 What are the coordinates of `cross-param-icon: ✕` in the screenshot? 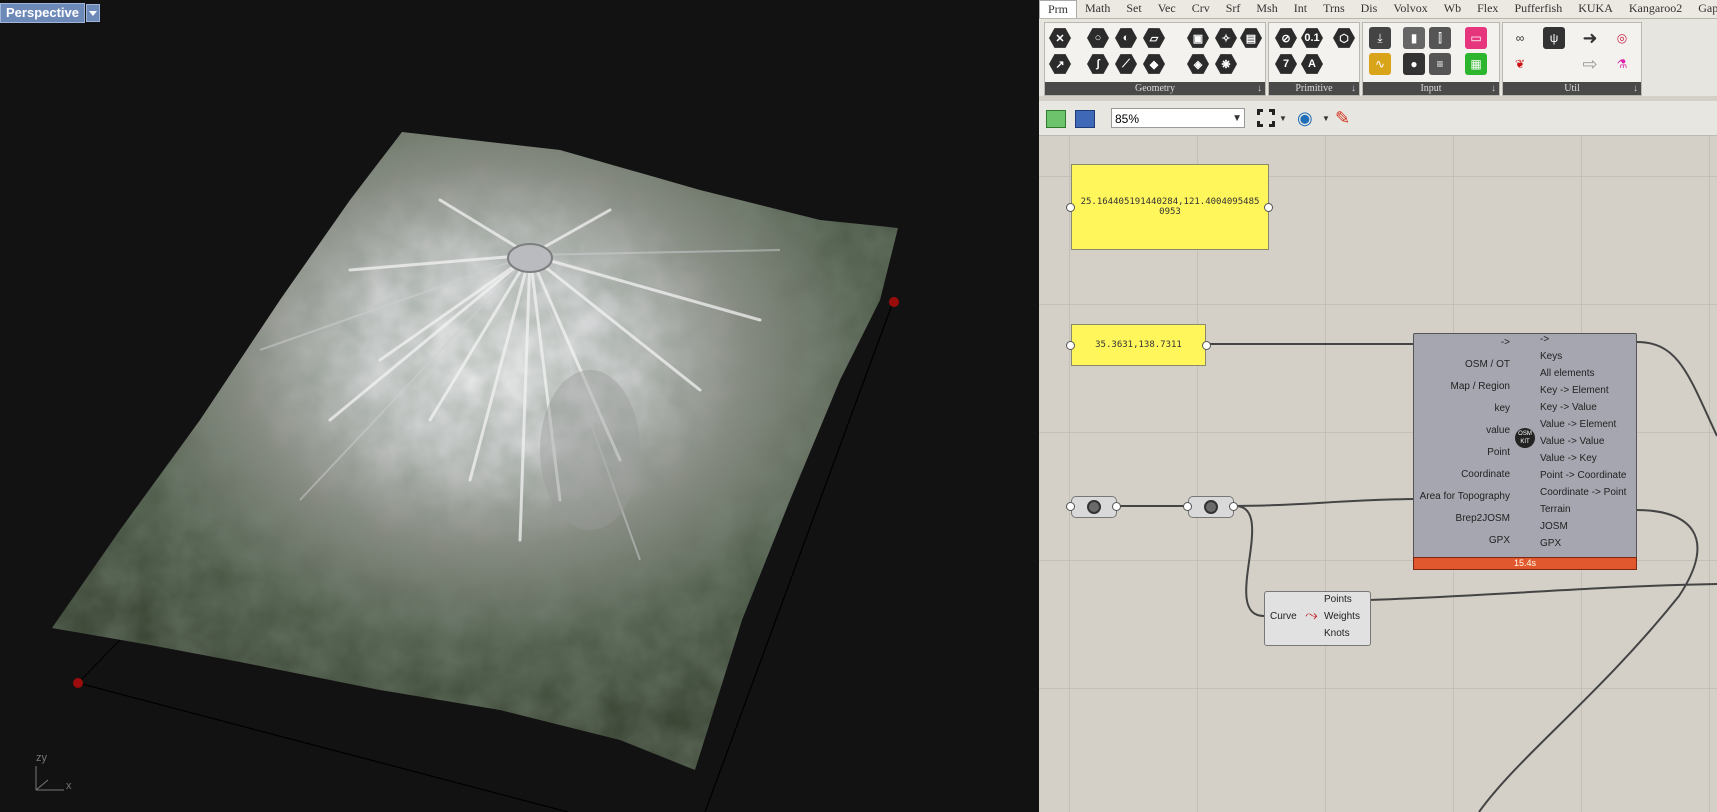 It's located at (1060, 38).